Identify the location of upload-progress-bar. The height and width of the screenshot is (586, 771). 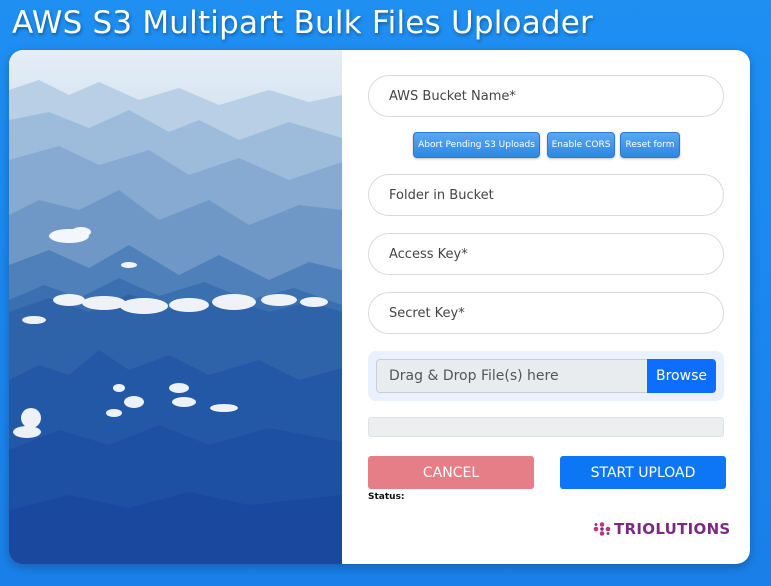
(546, 427).